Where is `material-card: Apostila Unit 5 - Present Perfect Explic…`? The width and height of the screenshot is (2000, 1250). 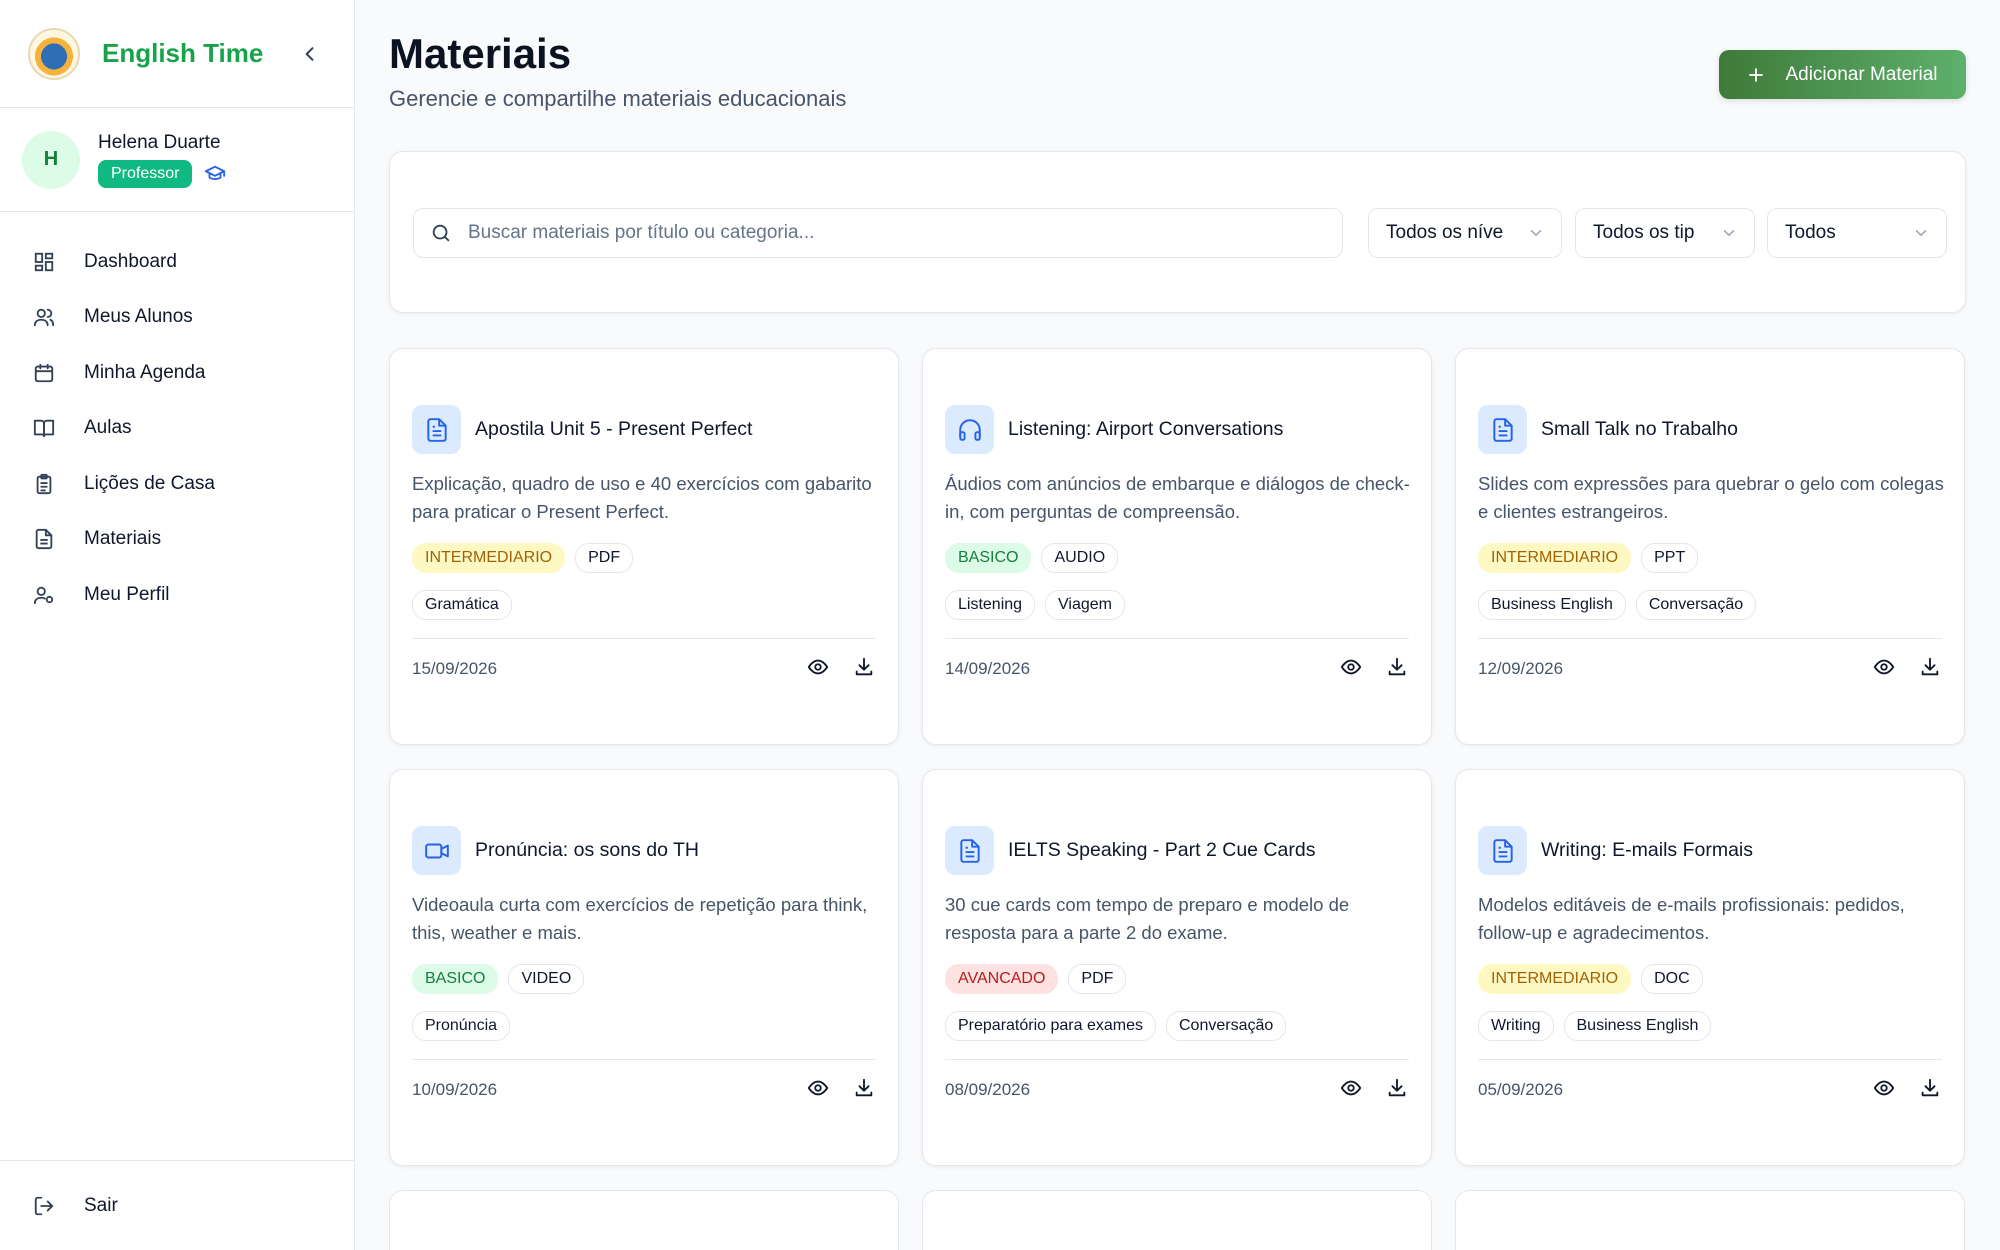 material-card: Apostila Unit 5 - Present Perfect Explic… is located at coordinates (644, 546).